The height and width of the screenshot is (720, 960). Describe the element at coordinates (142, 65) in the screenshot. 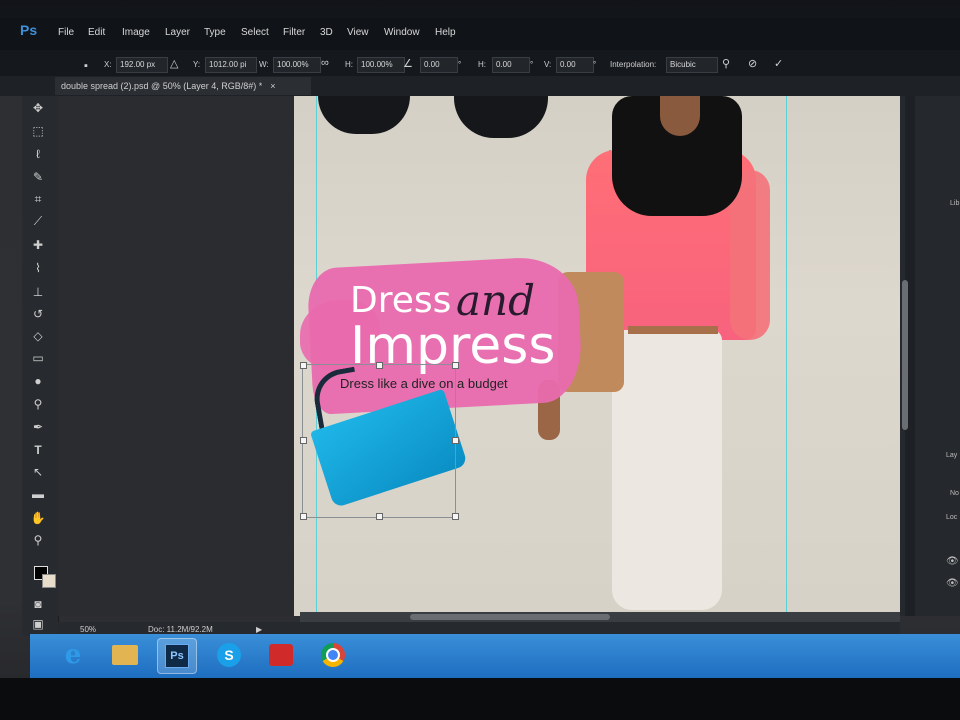

I see `x-field: 192.00 px` at that location.